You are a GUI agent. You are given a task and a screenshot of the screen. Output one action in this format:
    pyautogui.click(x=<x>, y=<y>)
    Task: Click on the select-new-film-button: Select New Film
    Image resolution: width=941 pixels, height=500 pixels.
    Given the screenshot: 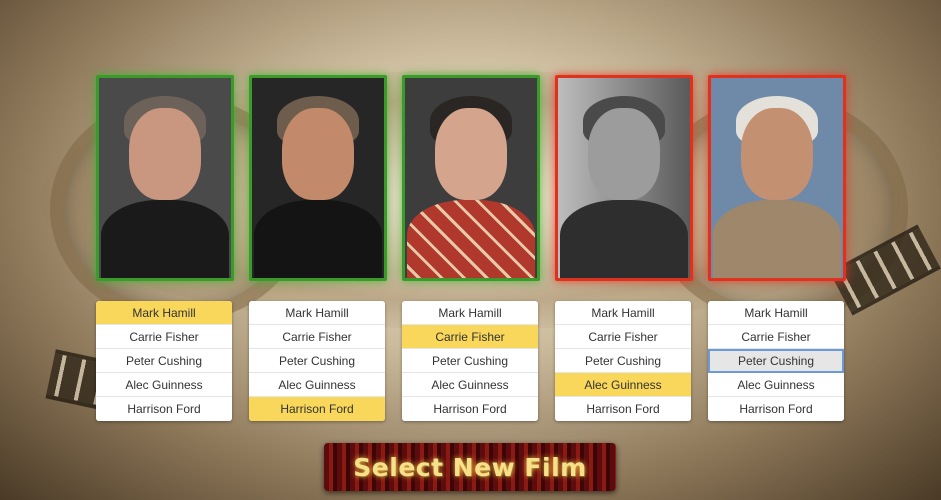 What is the action you would take?
    pyautogui.click(x=470, y=467)
    